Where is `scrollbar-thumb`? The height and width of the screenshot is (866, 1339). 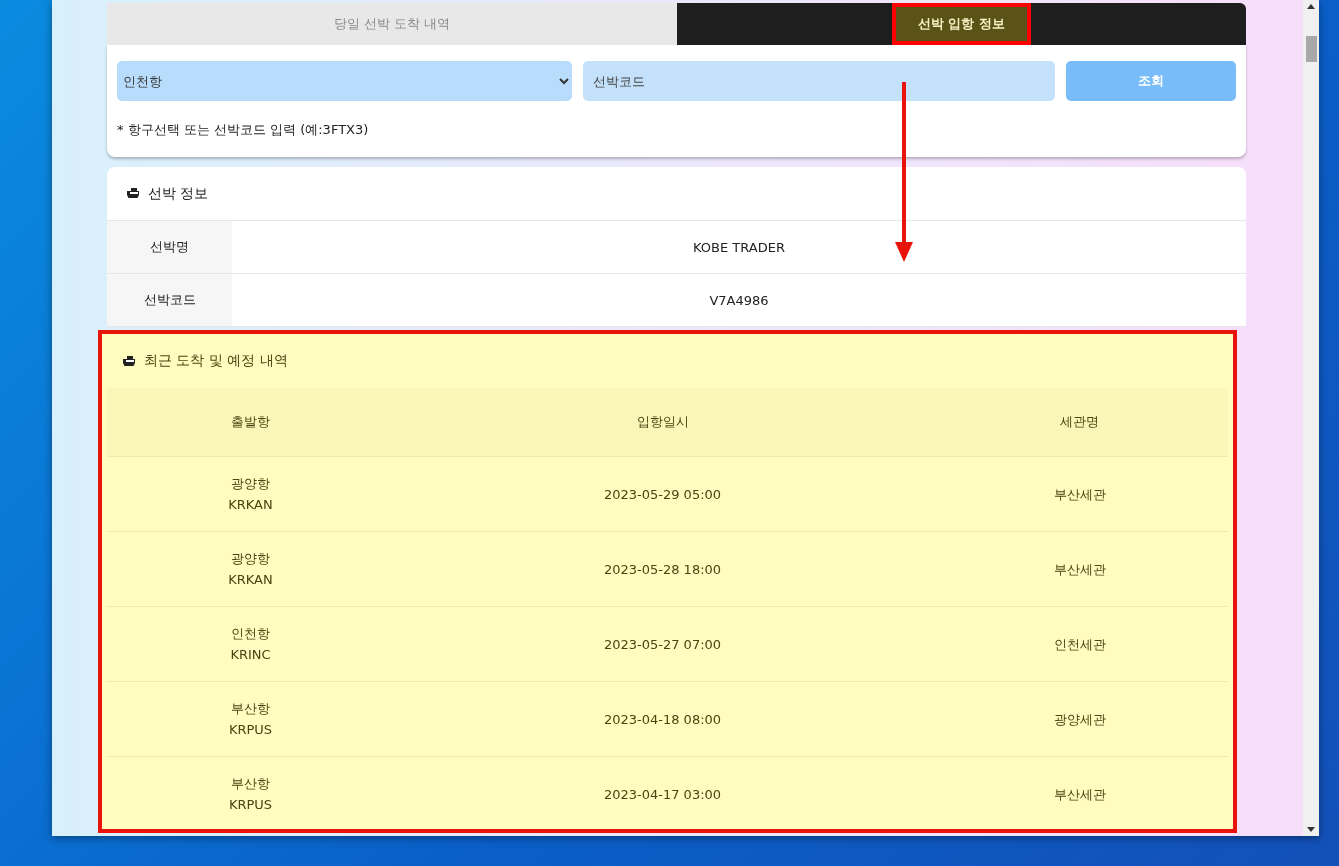 scrollbar-thumb is located at coordinates (1311, 49).